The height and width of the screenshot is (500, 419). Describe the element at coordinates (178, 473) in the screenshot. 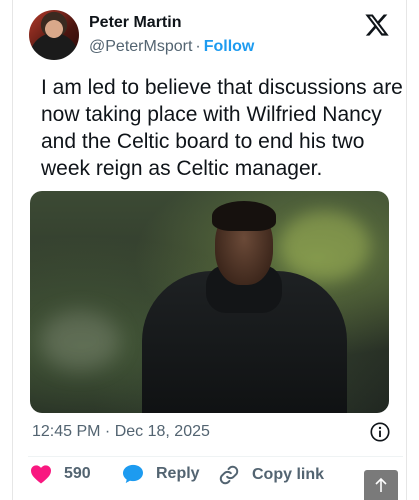

I see `reply-label: Reply` at that location.